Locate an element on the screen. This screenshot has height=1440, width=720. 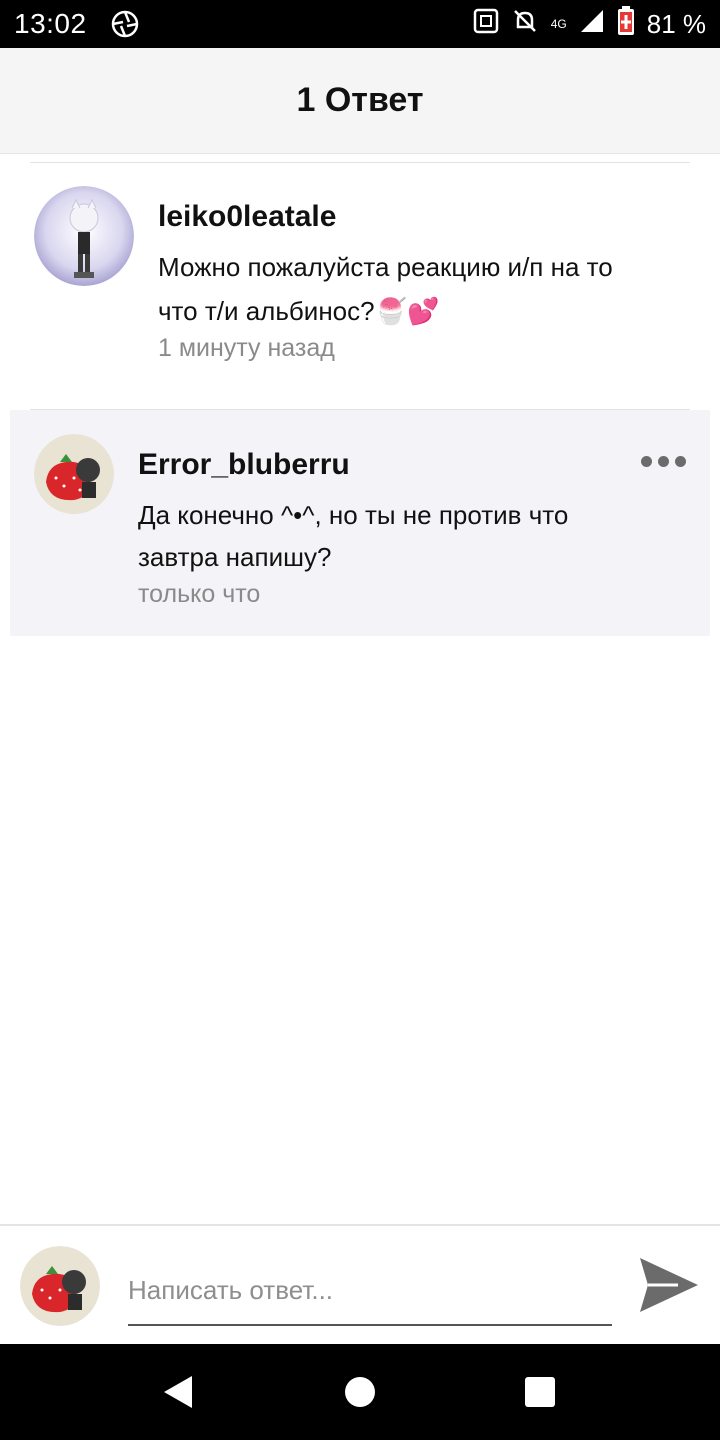
home-button is located at coordinates (360, 1394).